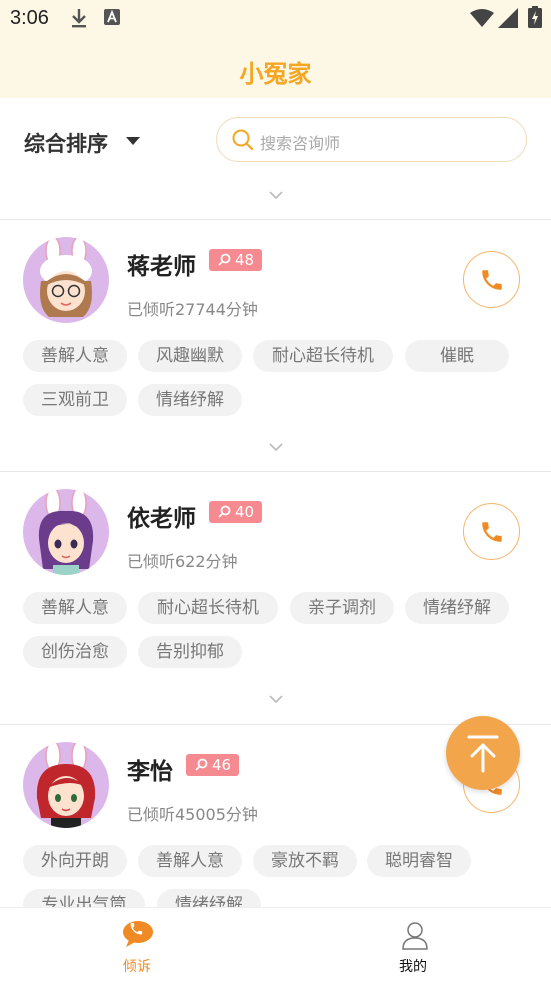 The width and height of the screenshot is (551, 982). What do you see at coordinates (133, 141) in the screenshot?
I see `caret-down-icon` at bounding box center [133, 141].